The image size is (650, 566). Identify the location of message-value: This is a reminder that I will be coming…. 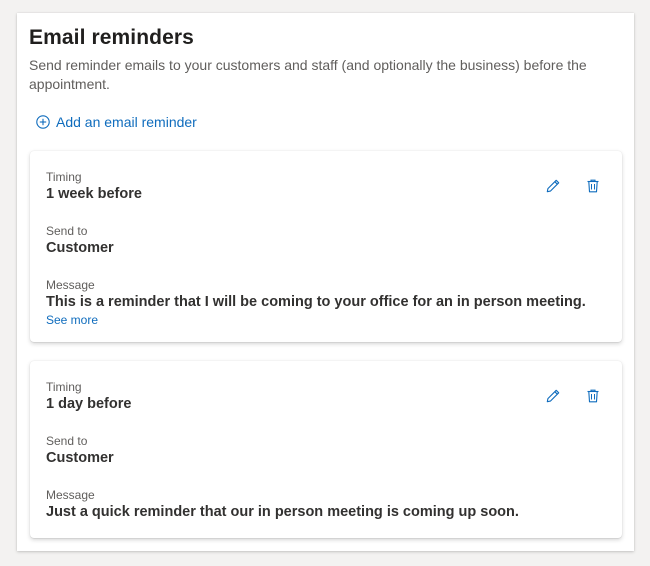
(316, 302).